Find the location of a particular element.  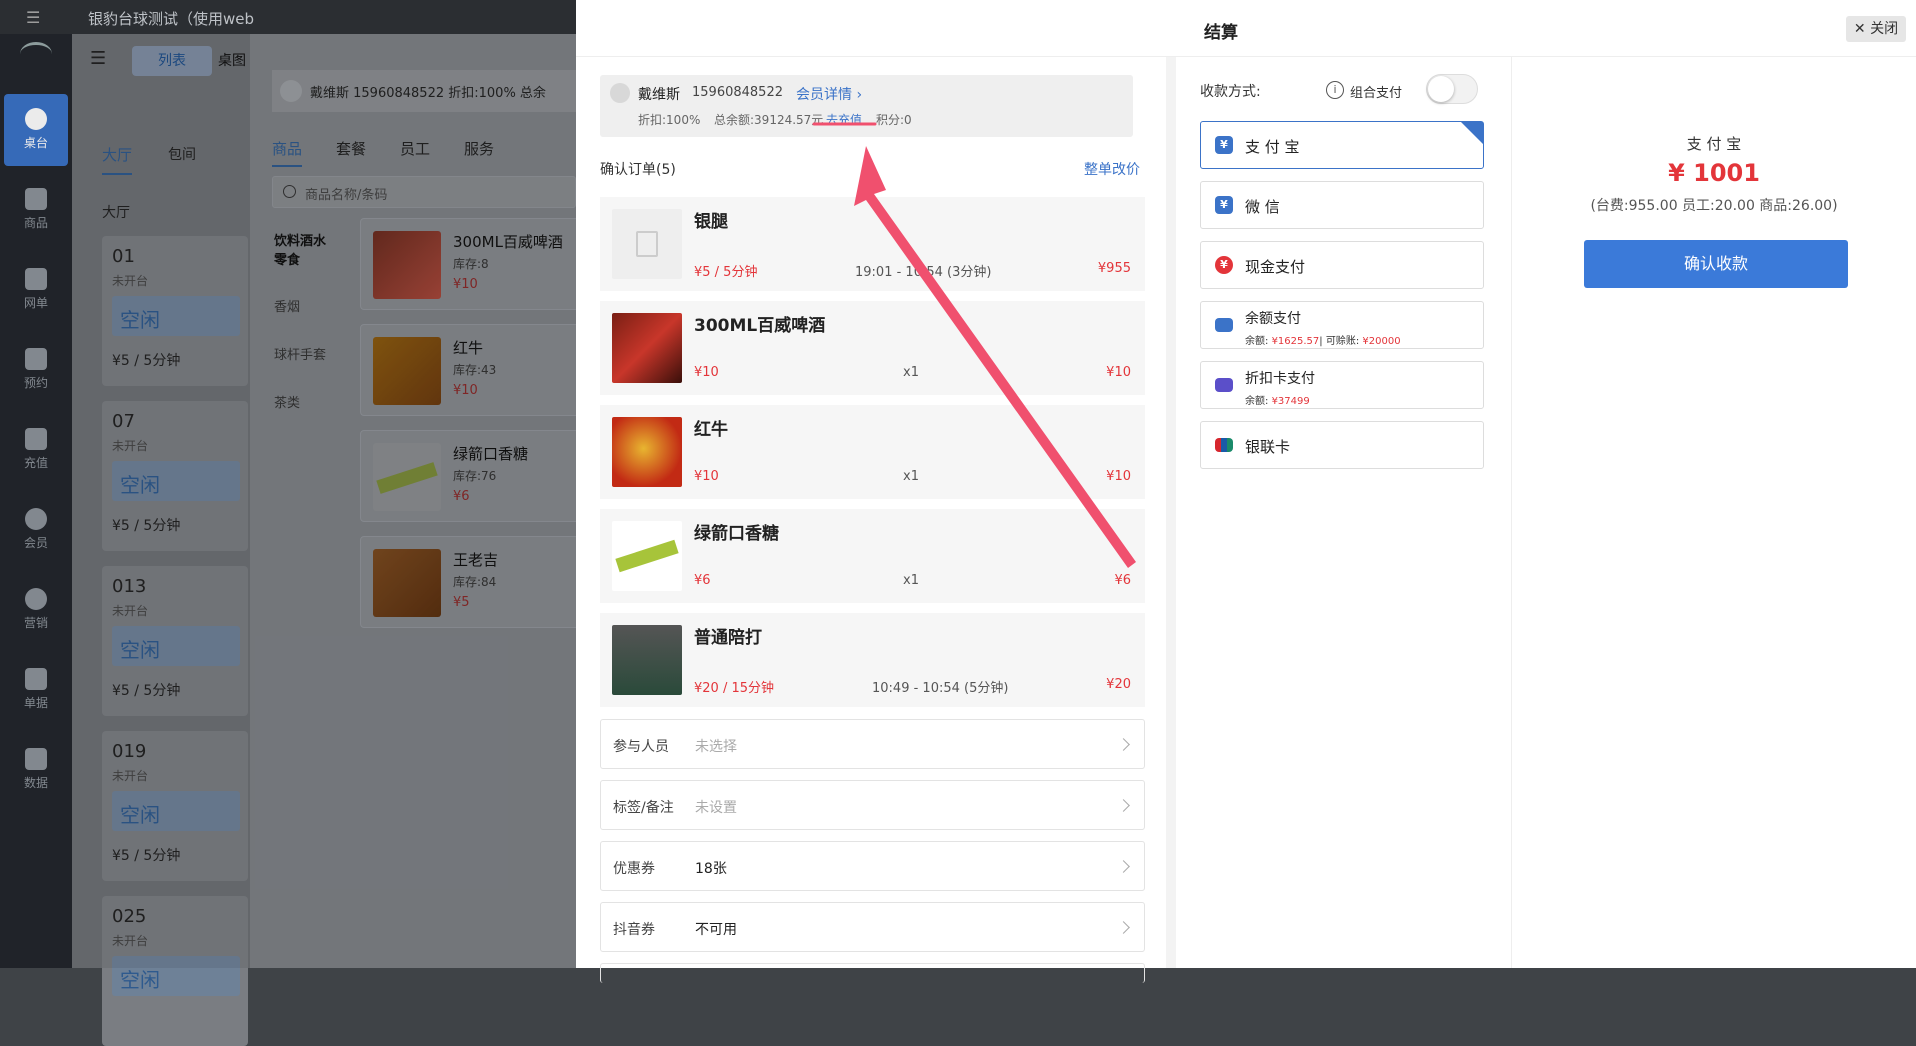

member-name: 戴维斯 is located at coordinates (659, 95).